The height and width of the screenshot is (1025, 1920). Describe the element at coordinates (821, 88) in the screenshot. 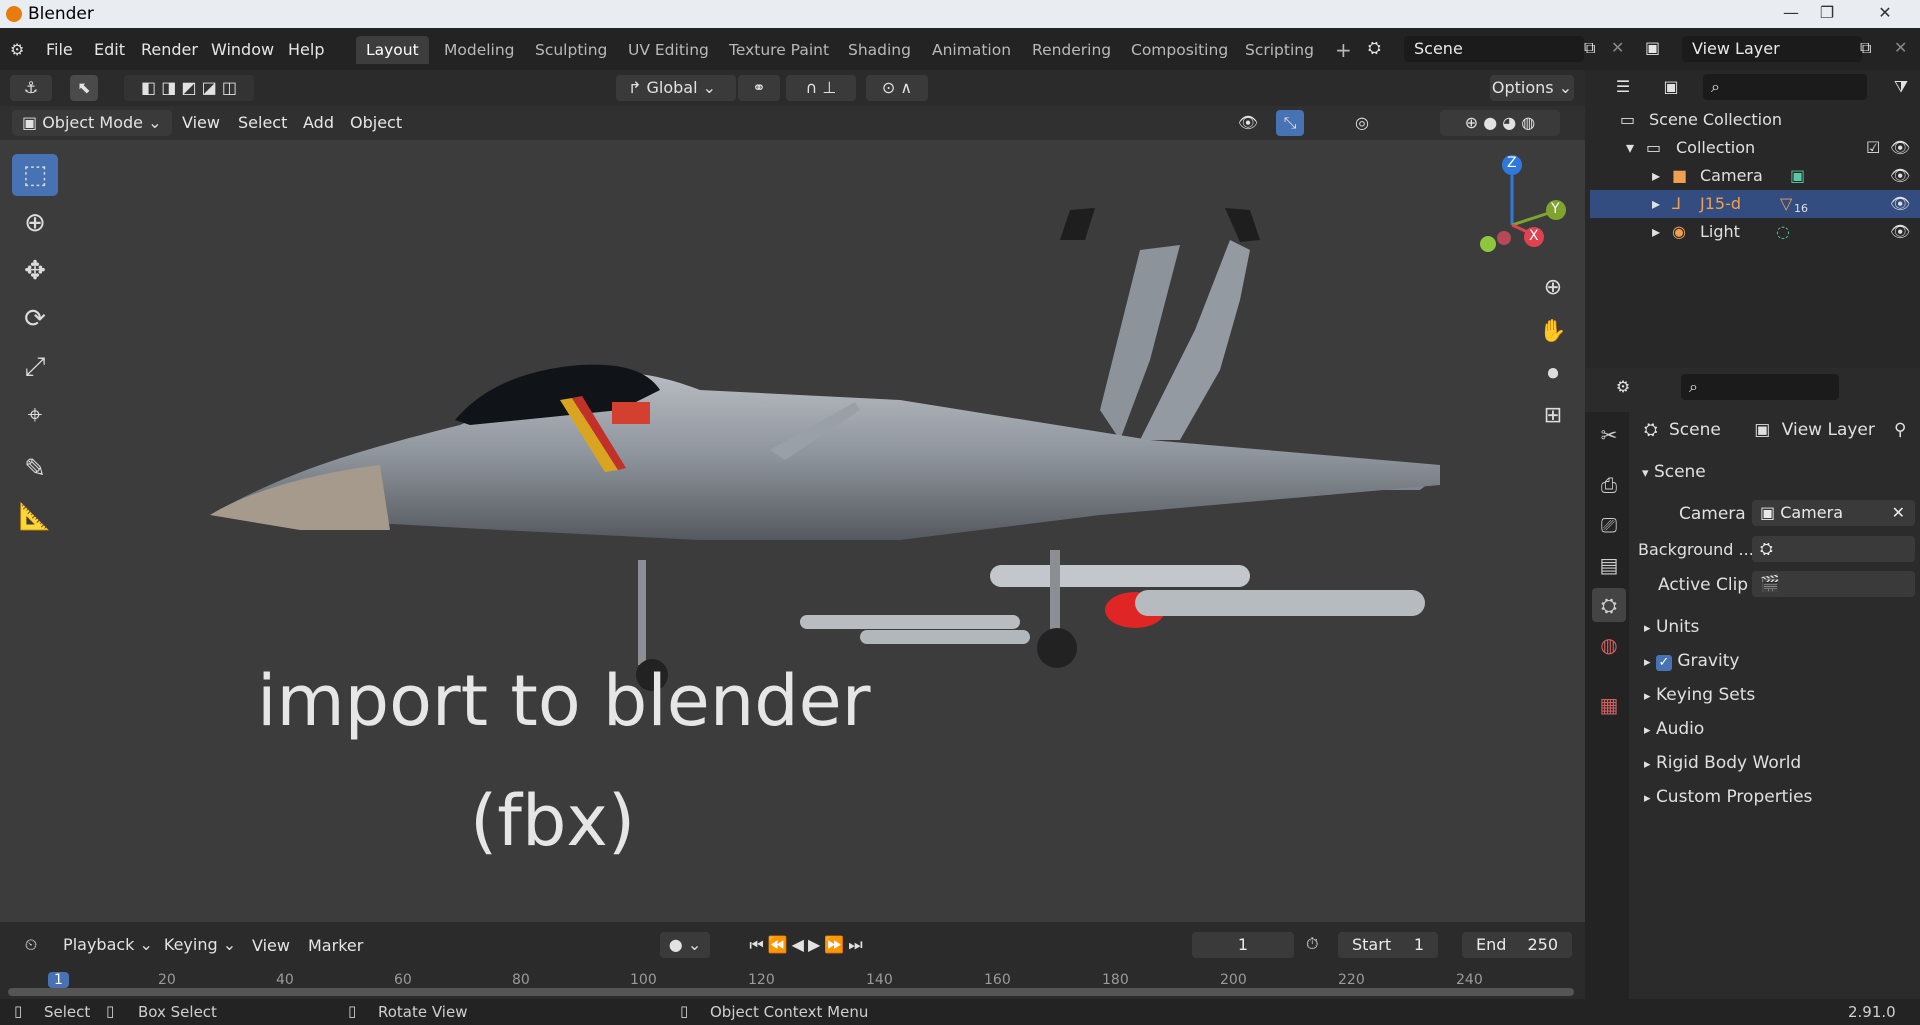

I see `snapping-icon: ∩ ⊥` at that location.